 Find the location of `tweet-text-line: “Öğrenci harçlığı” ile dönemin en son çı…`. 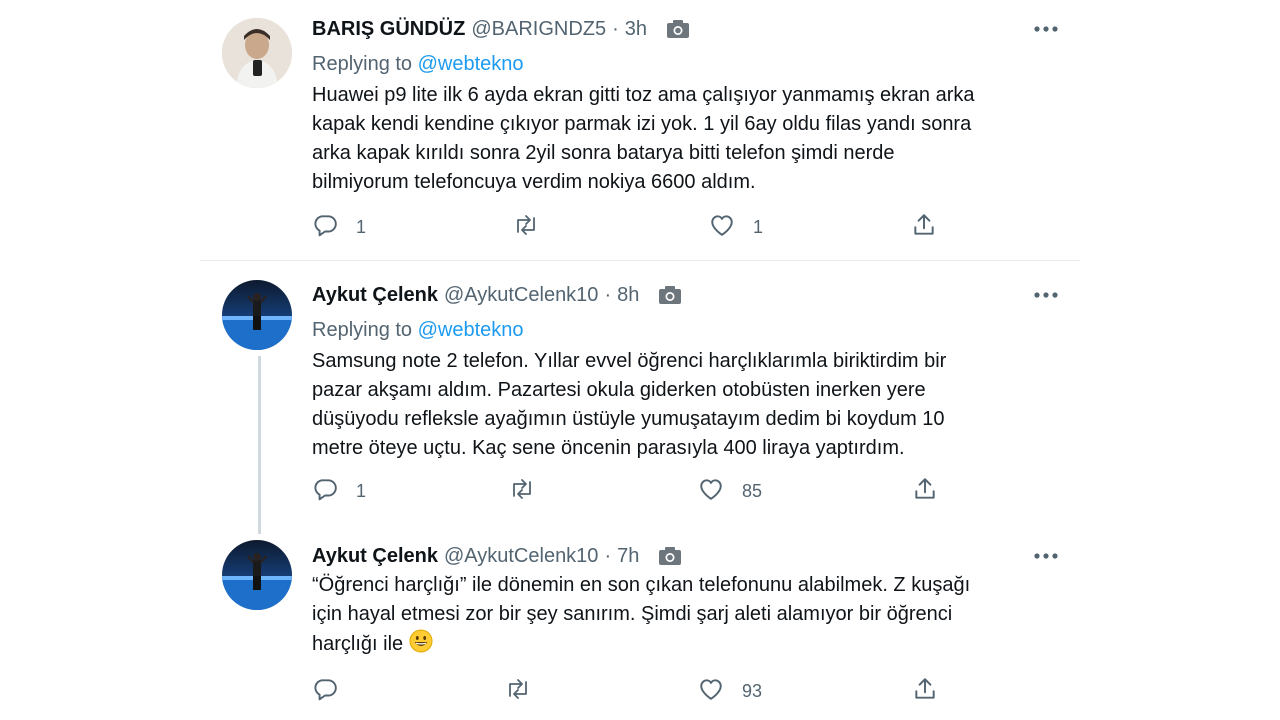

tweet-text-line: “Öğrenci harçlığı” ile dönemin en son çı… is located at coordinates (641, 585).